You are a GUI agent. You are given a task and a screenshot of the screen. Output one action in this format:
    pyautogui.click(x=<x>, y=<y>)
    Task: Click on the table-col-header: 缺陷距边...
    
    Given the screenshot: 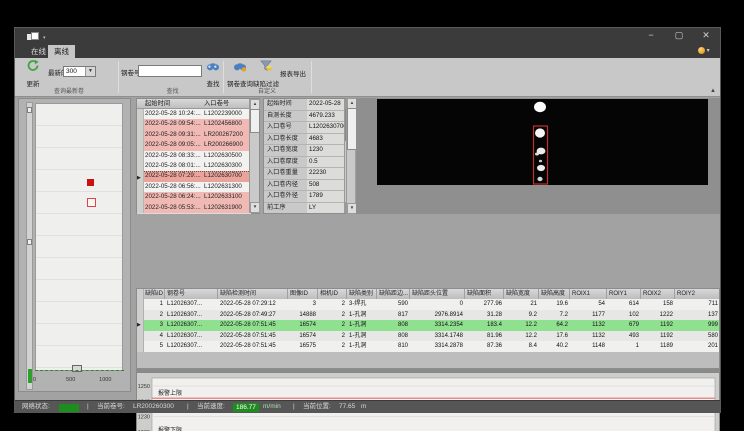 What is the action you would take?
    pyautogui.click(x=393, y=294)
    